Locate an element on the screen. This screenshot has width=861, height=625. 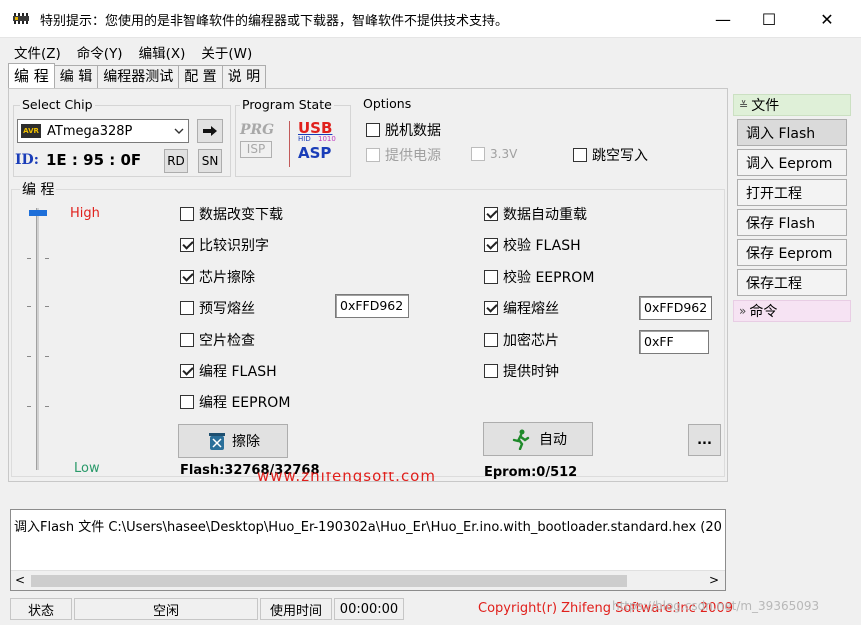
tab-edit: 编 辑 is located at coordinates (76, 77).